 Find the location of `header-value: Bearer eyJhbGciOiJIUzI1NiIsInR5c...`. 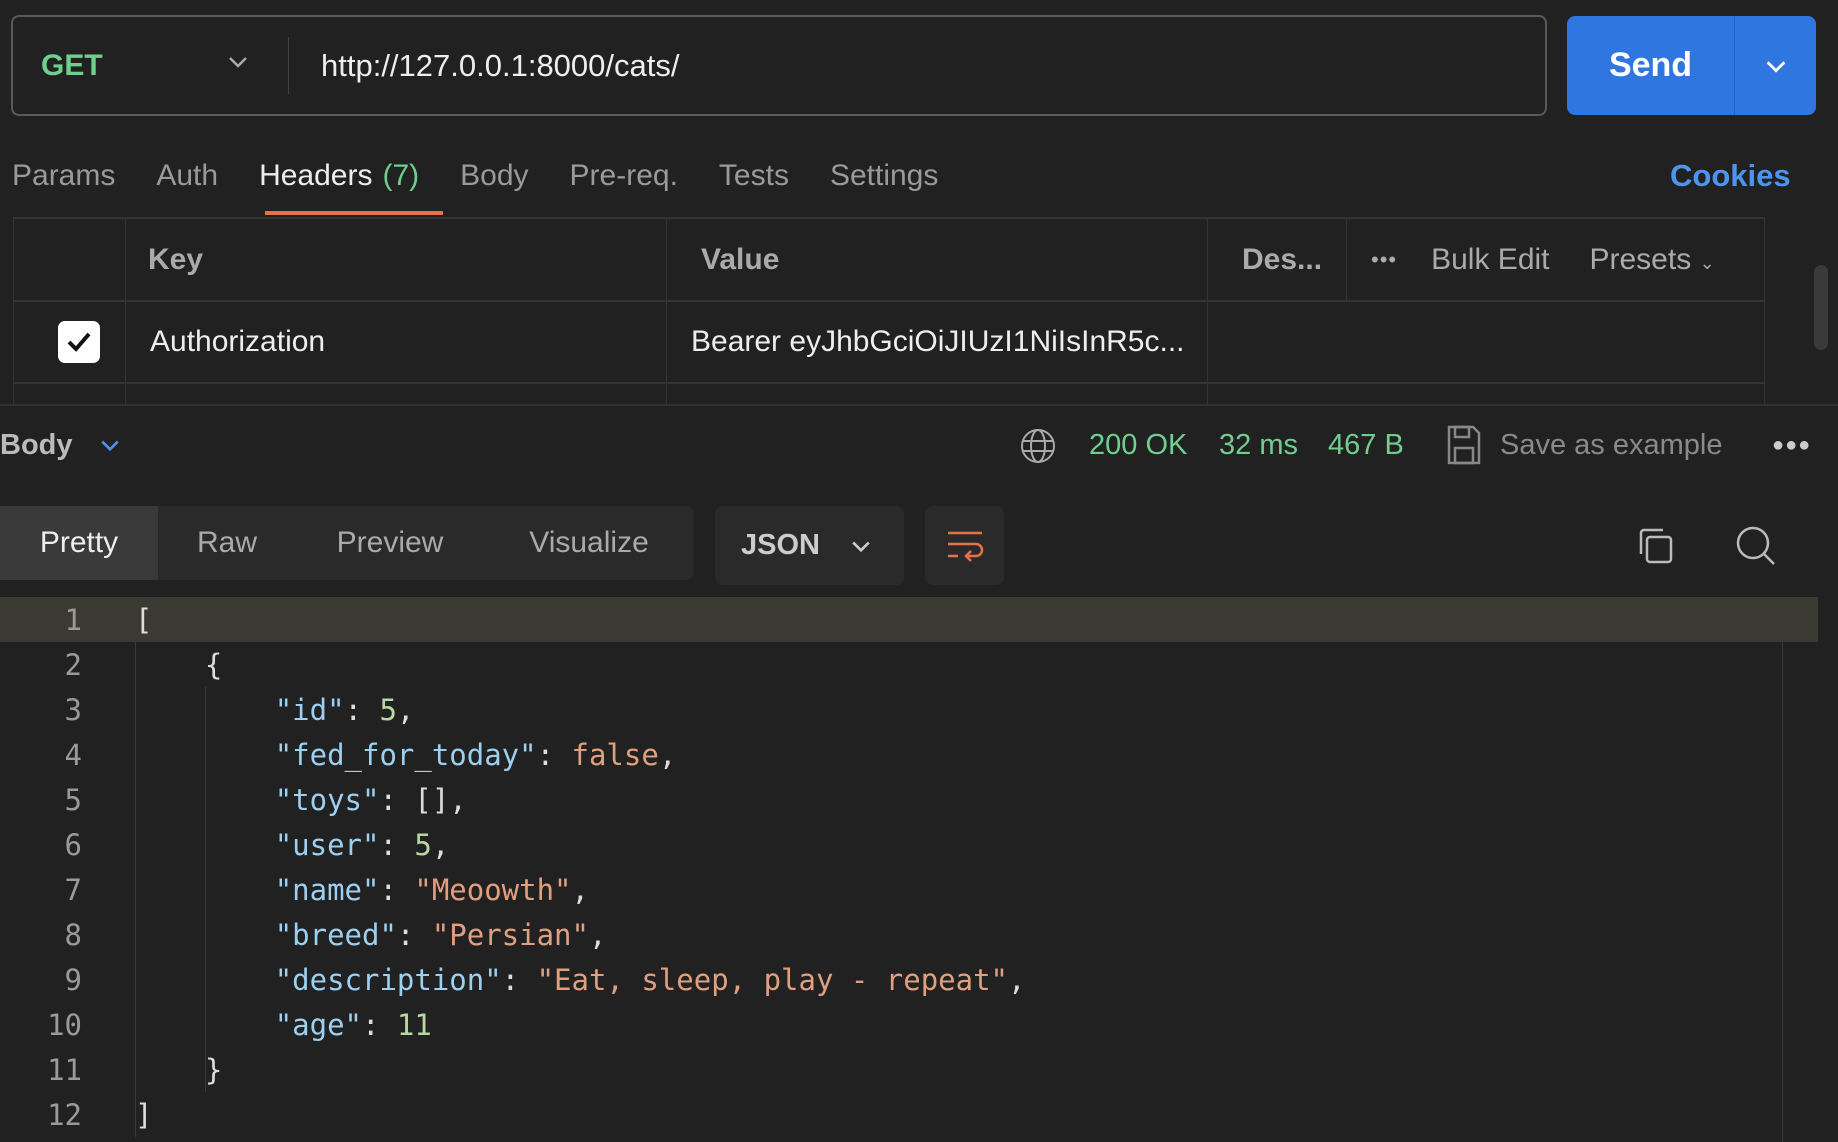

header-value: Bearer eyJhbGciOiJIUzI1NiIsInR5c... is located at coordinates (937, 342).